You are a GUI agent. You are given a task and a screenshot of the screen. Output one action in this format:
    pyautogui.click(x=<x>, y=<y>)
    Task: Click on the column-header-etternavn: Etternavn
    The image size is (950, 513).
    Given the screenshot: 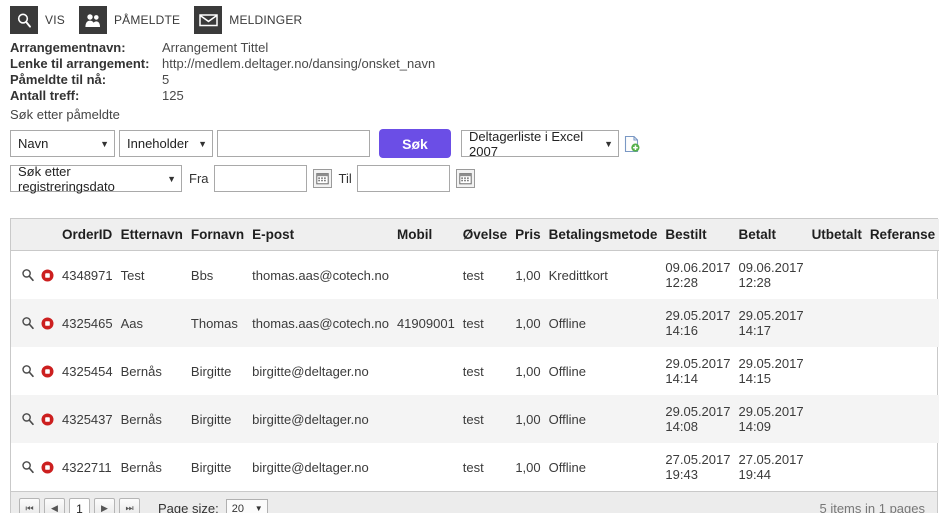 What is the action you would take?
    pyautogui.click(x=151, y=235)
    